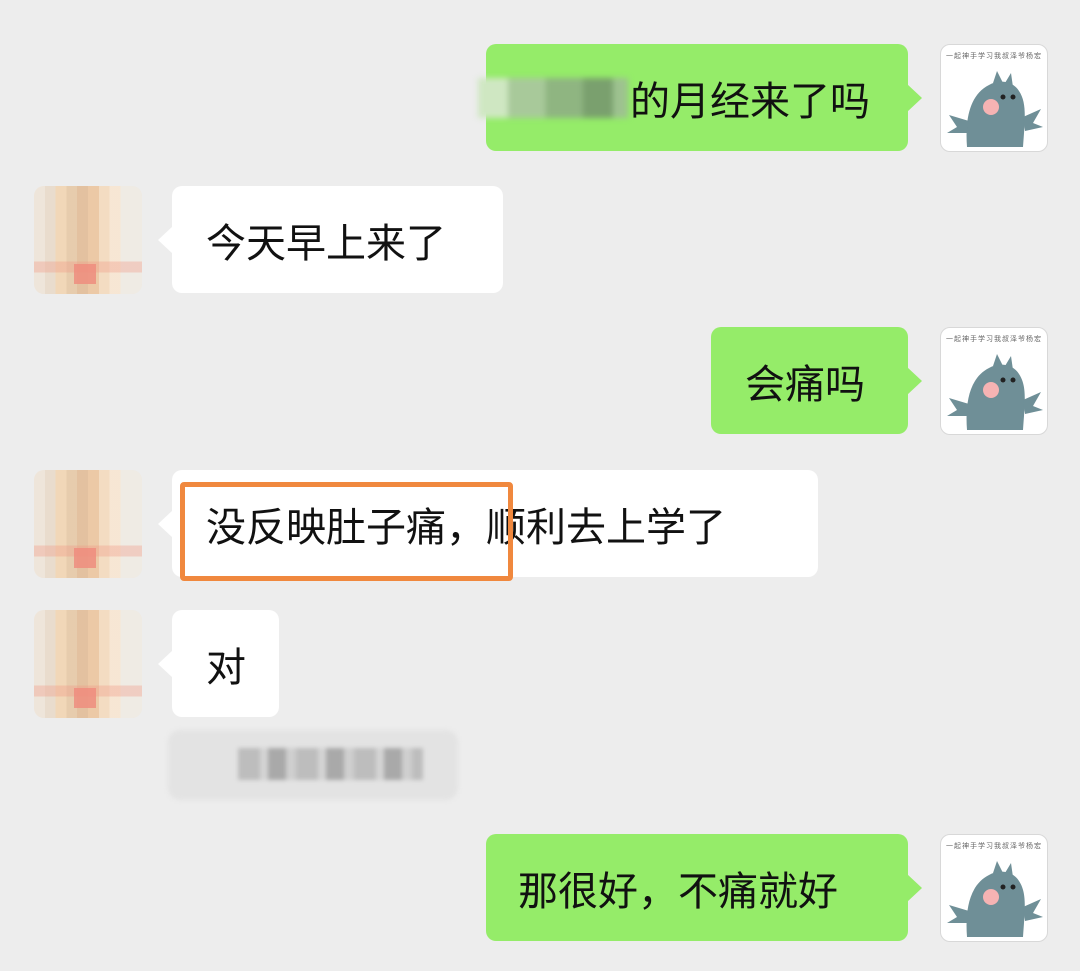 The height and width of the screenshot is (971, 1080). I want to click on message-text: 会痛吗, so click(805, 384).